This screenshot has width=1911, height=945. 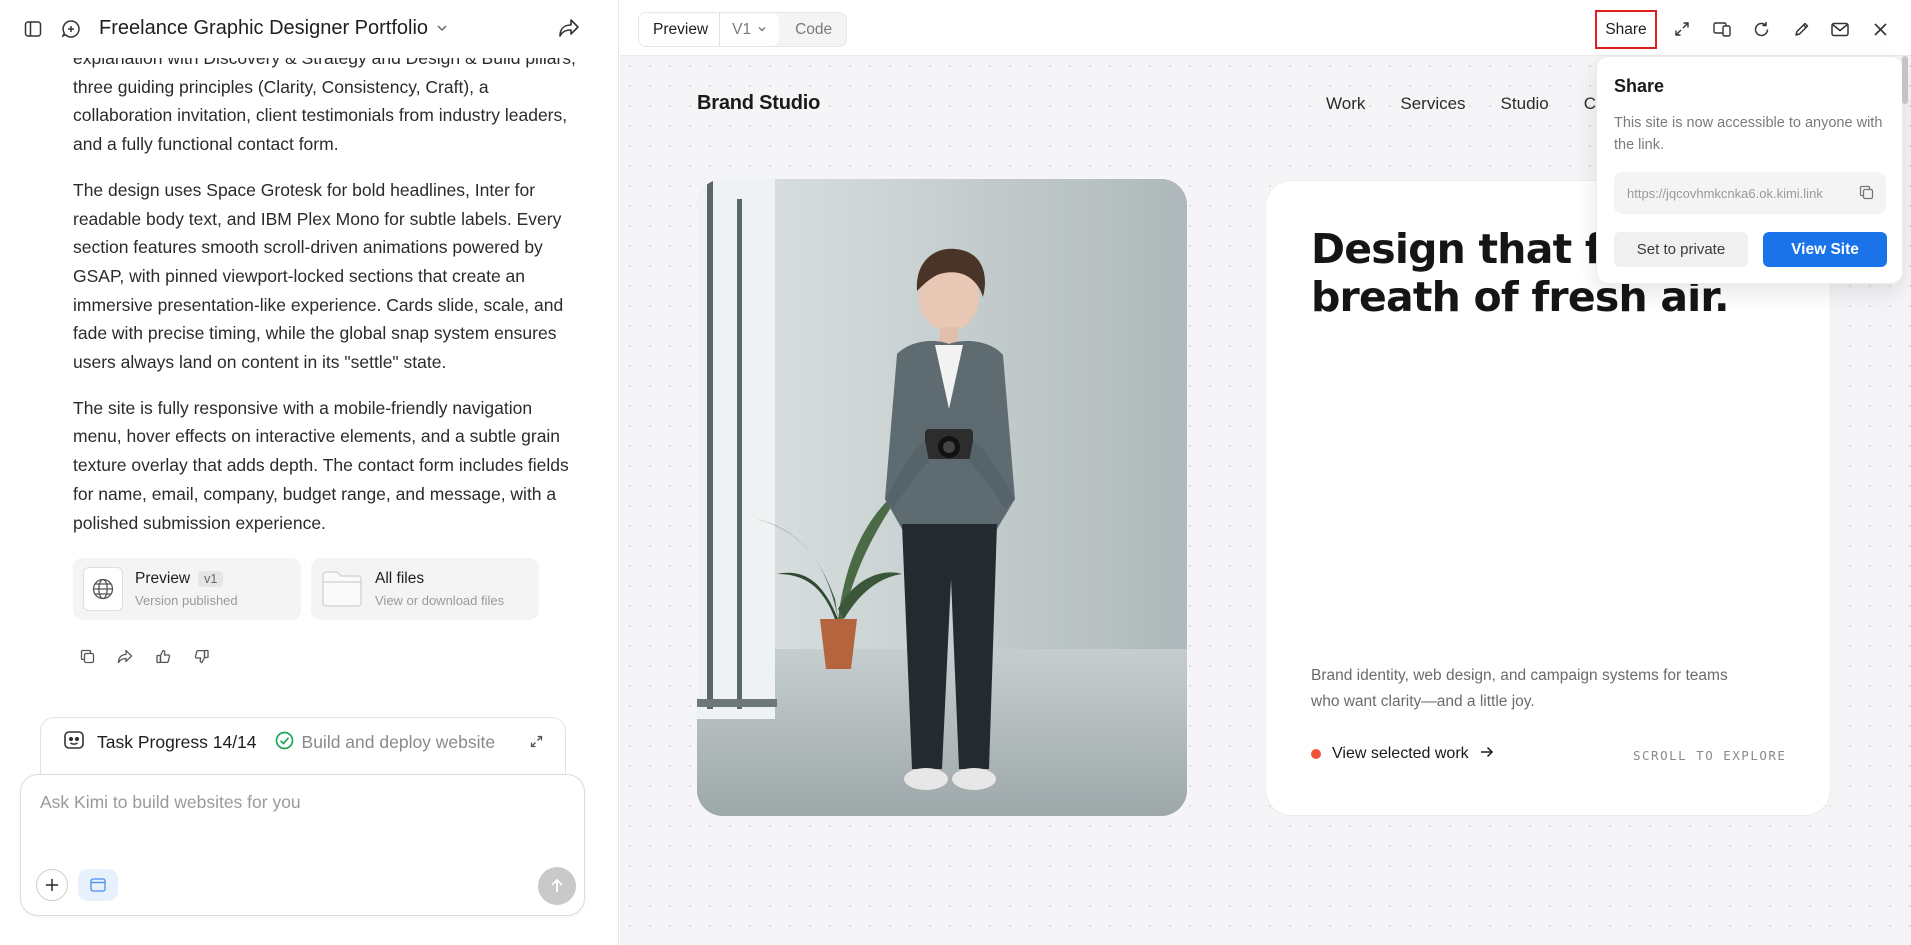 What do you see at coordinates (284, 743) in the screenshot?
I see `check-circle-icon` at bounding box center [284, 743].